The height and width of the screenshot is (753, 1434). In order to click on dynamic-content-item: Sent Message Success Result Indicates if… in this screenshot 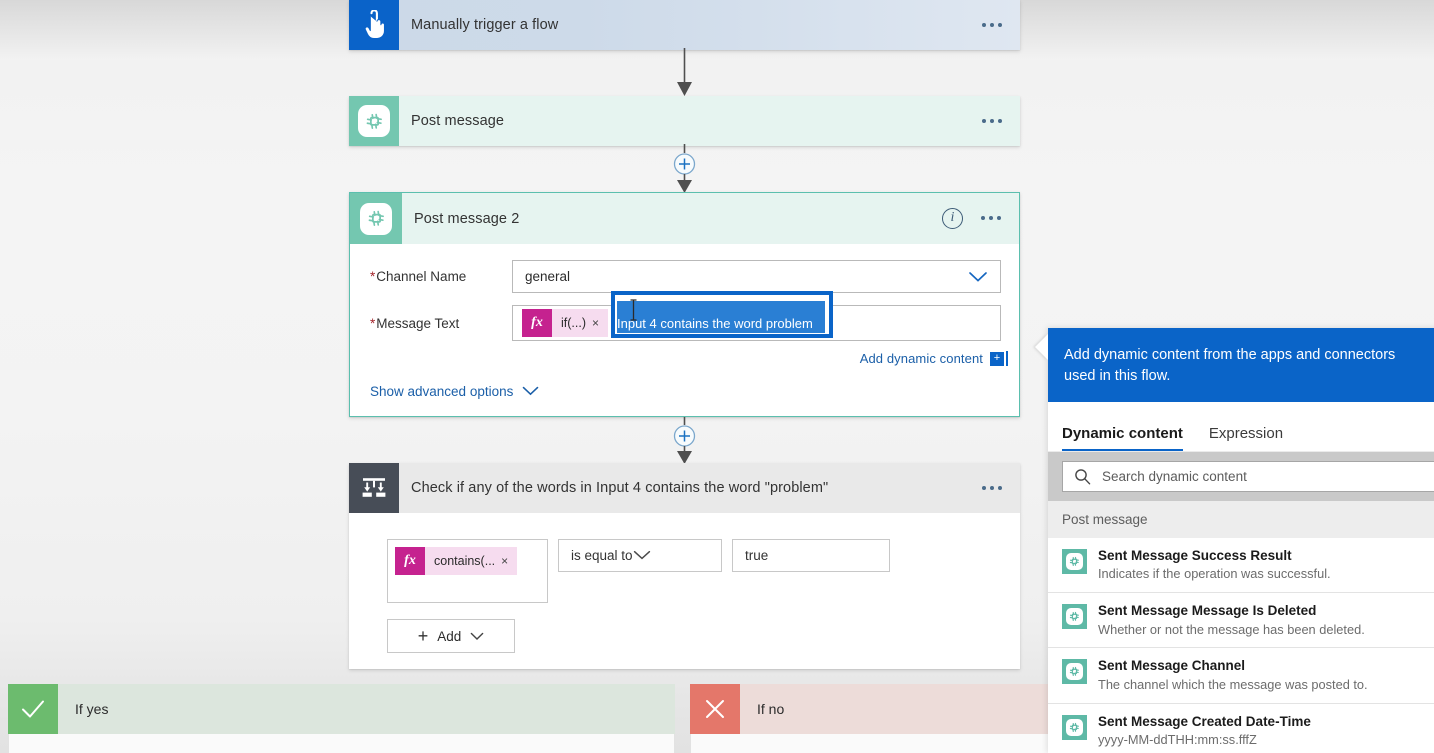, I will do `click(1241, 566)`.